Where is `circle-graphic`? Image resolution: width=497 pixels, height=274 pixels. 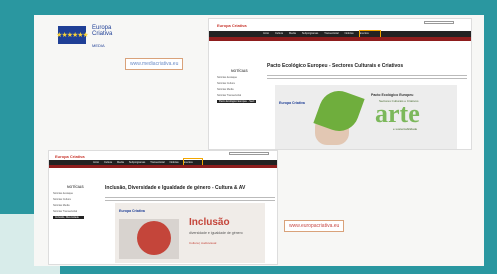 circle-graphic is located at coordinates (154, 238).